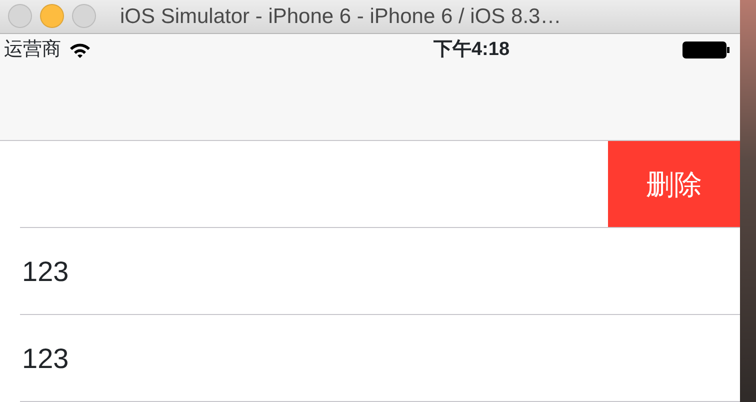  I want to click on delete-button: 删除, so click(674, 184).